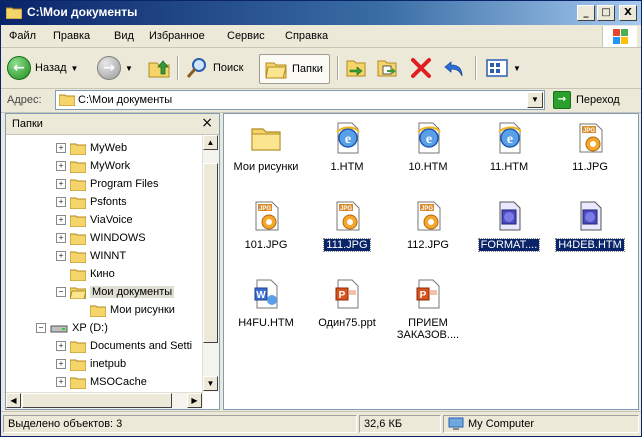 The image size is (642, 437). Describe the element at coordinates (27, 124) in the screenshot. I see `folders-pane-title: Папки` at that location.